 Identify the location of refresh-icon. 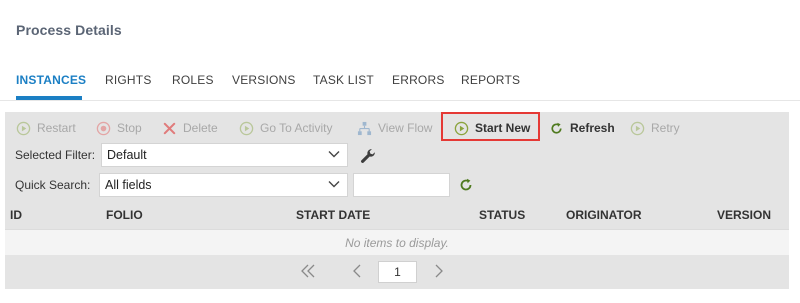
(556, 128).